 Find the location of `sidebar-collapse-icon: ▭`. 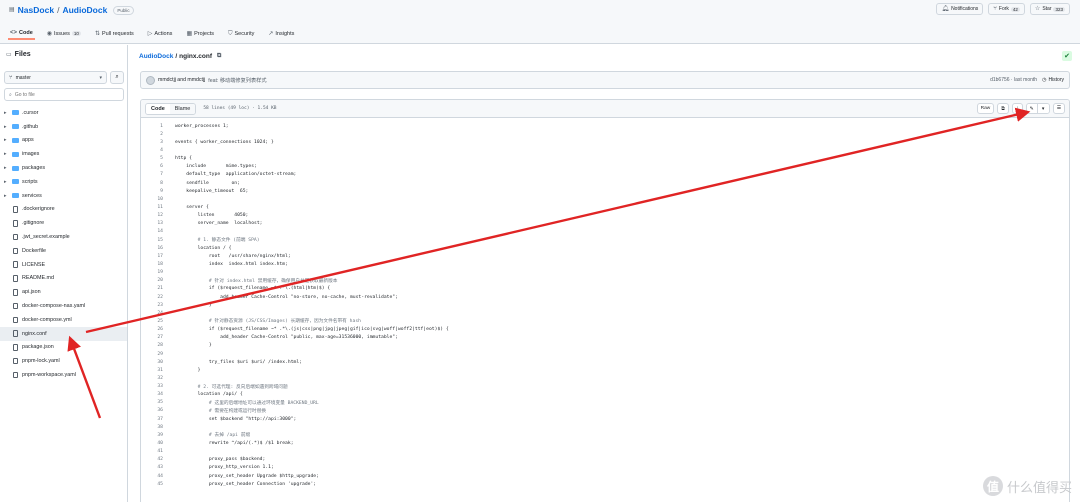

sidebar-collapse-icon: ▭ is located at coordinates (9, 55).